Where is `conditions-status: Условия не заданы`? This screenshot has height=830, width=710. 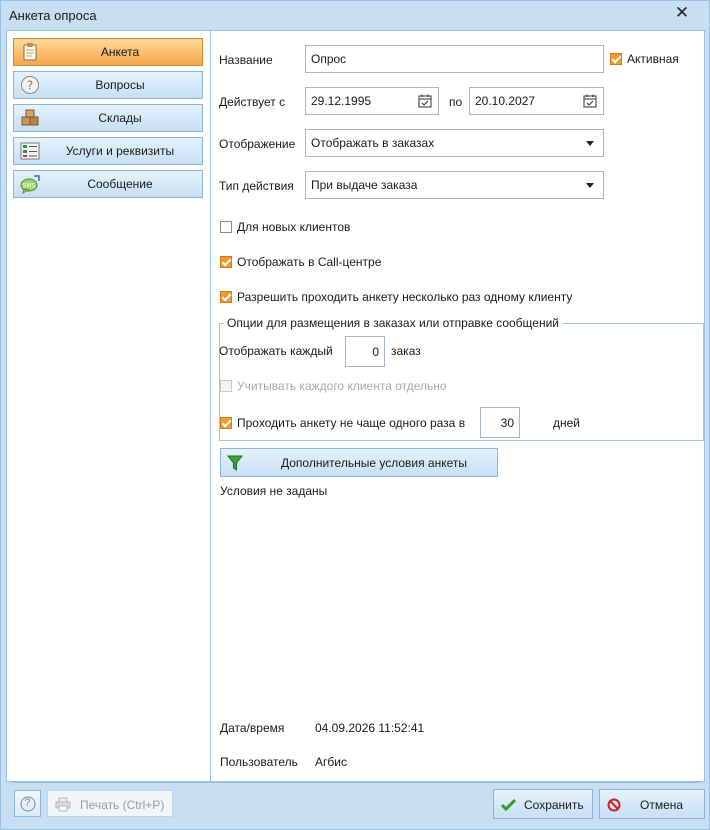 conditions-status: Условия не заданы is located at coordinates (274, 491).